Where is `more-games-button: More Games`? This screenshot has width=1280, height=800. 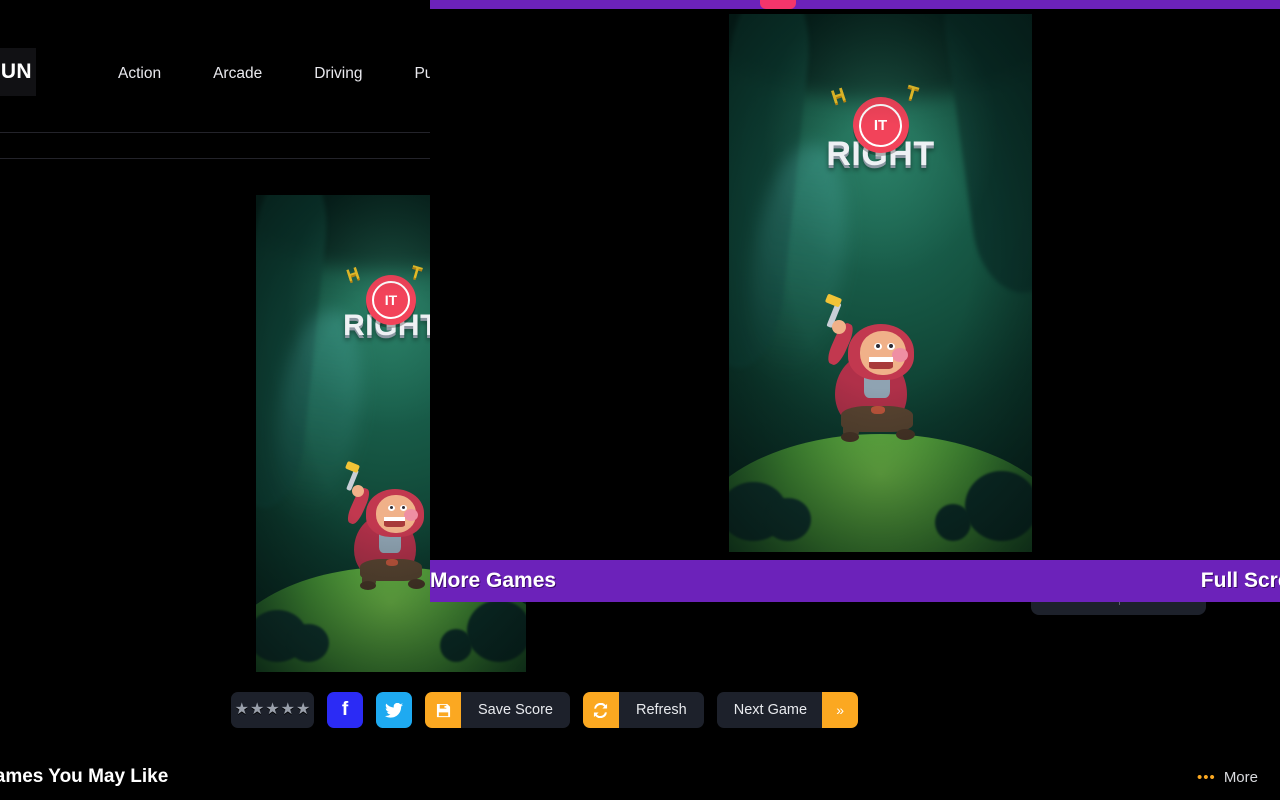
more-games-button: More Games is located at coordinates (493, 581).